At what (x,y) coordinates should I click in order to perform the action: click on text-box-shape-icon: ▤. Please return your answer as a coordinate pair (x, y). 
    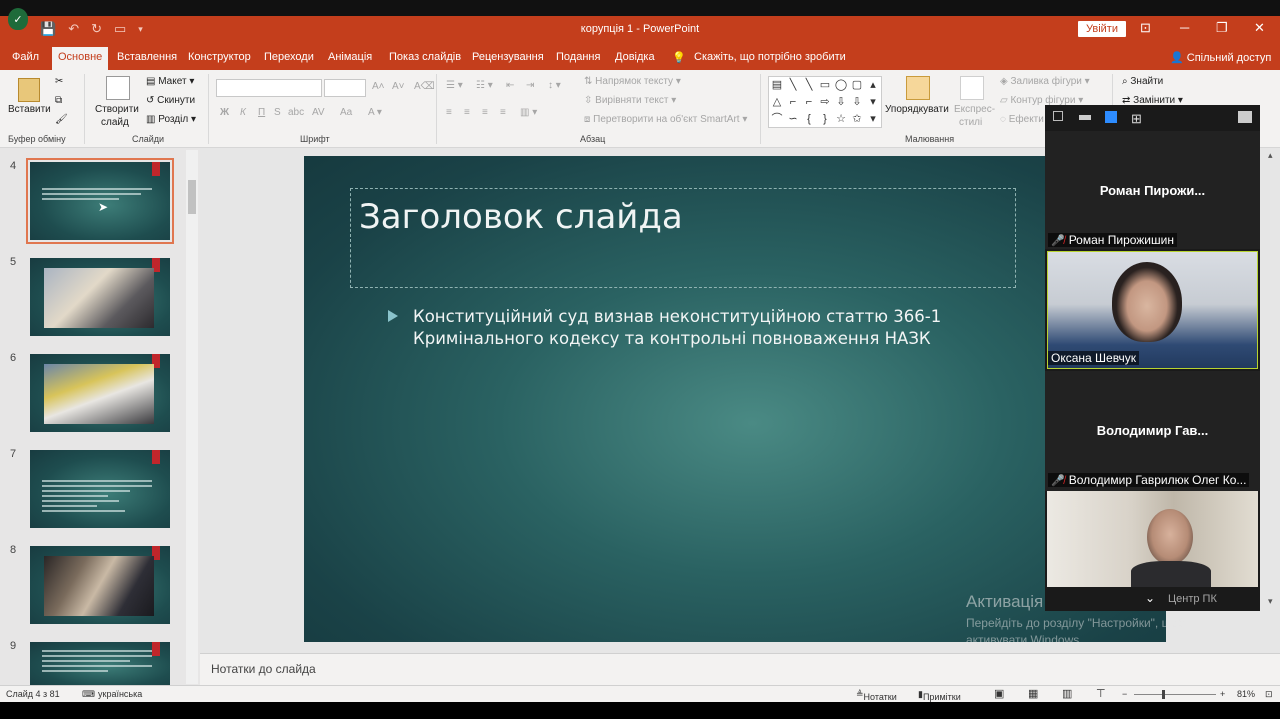
    Looking at the image, I should click on (777, 85).